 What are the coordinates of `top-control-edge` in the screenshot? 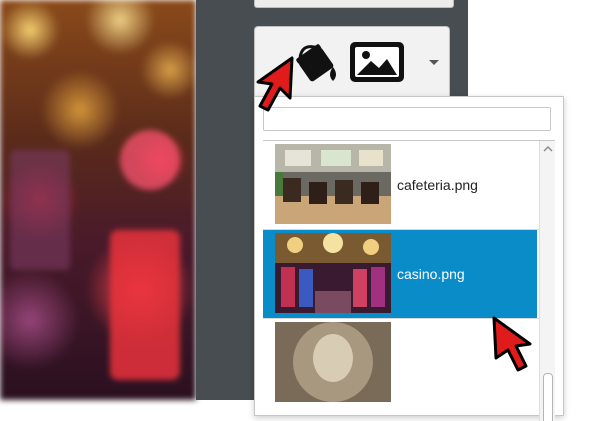 It's located at (354, 4).